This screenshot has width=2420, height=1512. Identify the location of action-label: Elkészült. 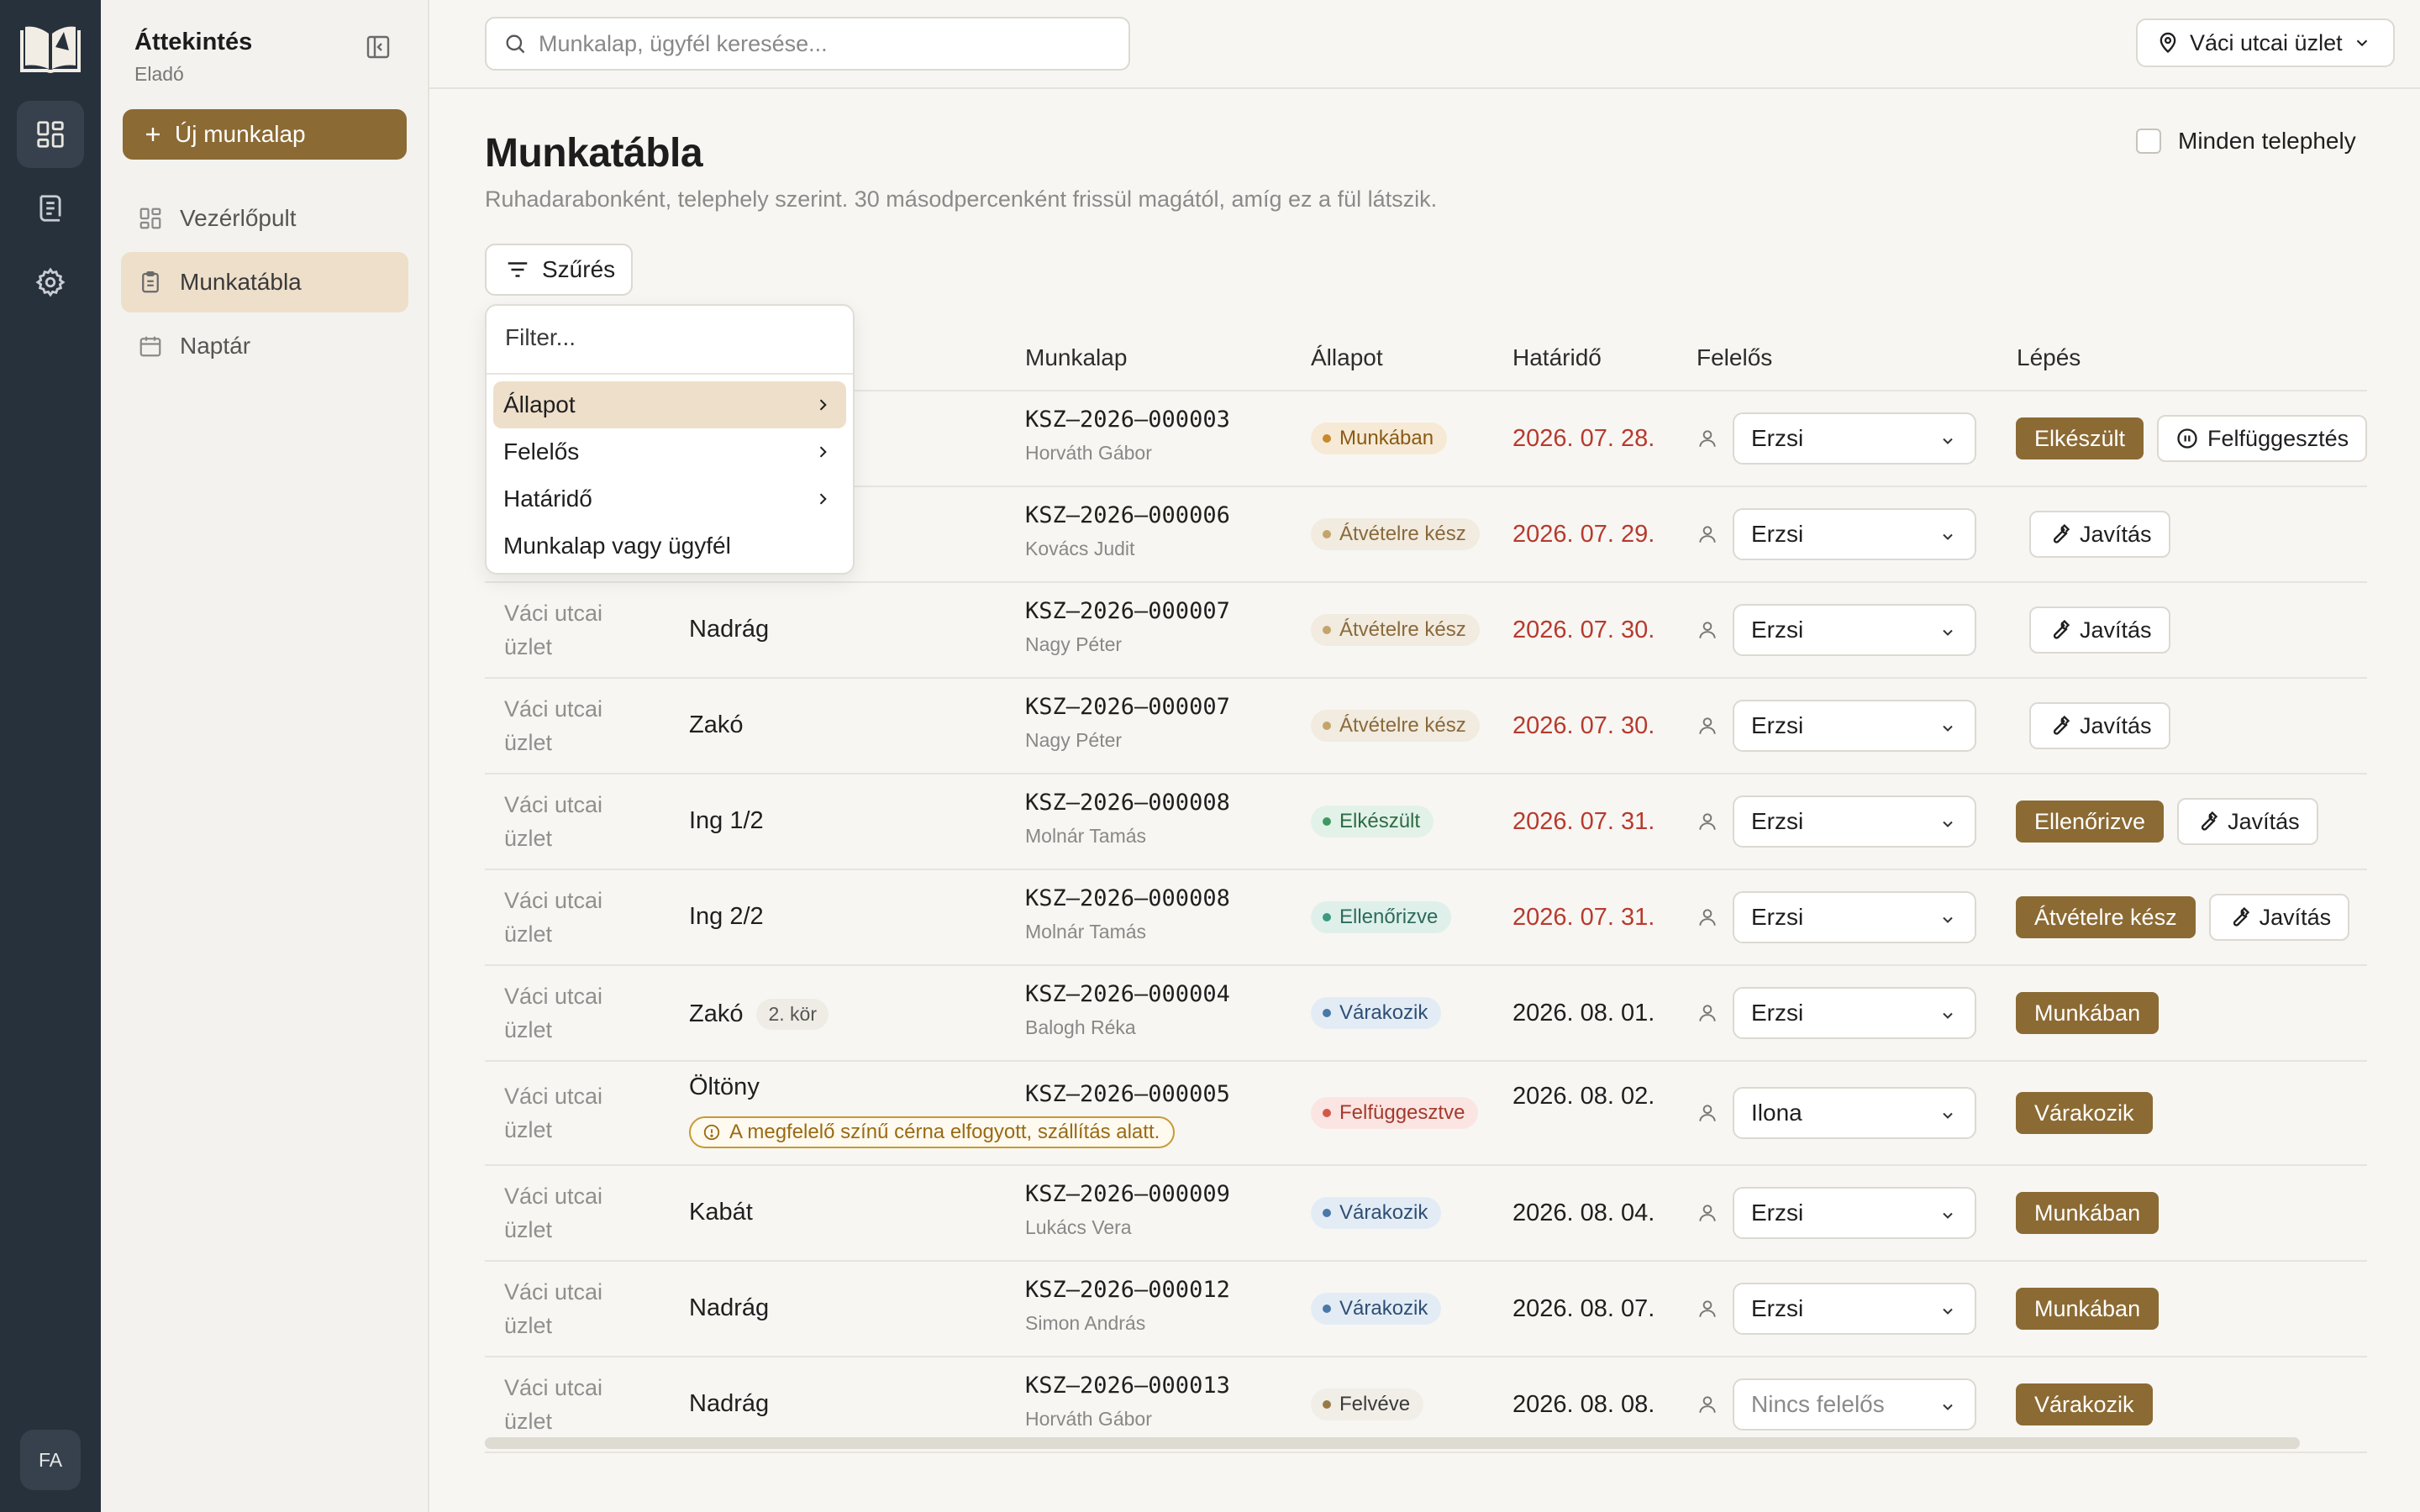
(2080, 438).